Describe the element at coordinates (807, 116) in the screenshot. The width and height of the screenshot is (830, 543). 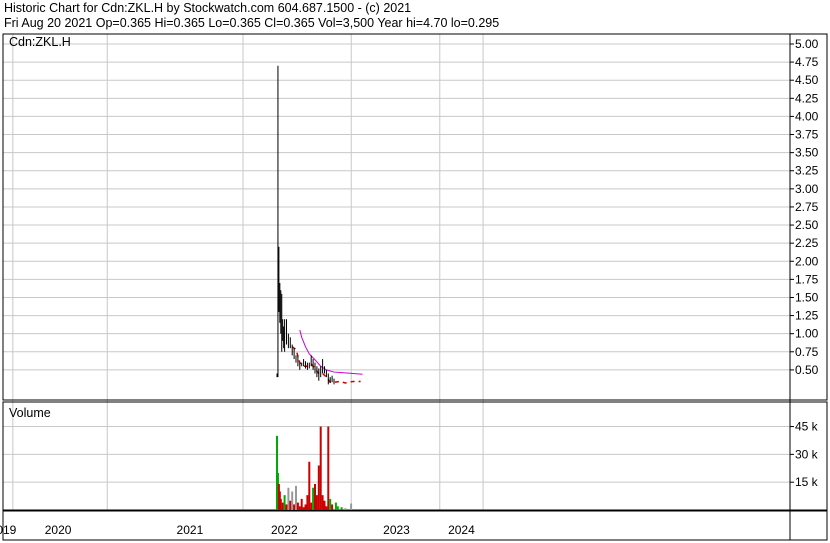
I see `price-tick-label: 4.00` at that location.